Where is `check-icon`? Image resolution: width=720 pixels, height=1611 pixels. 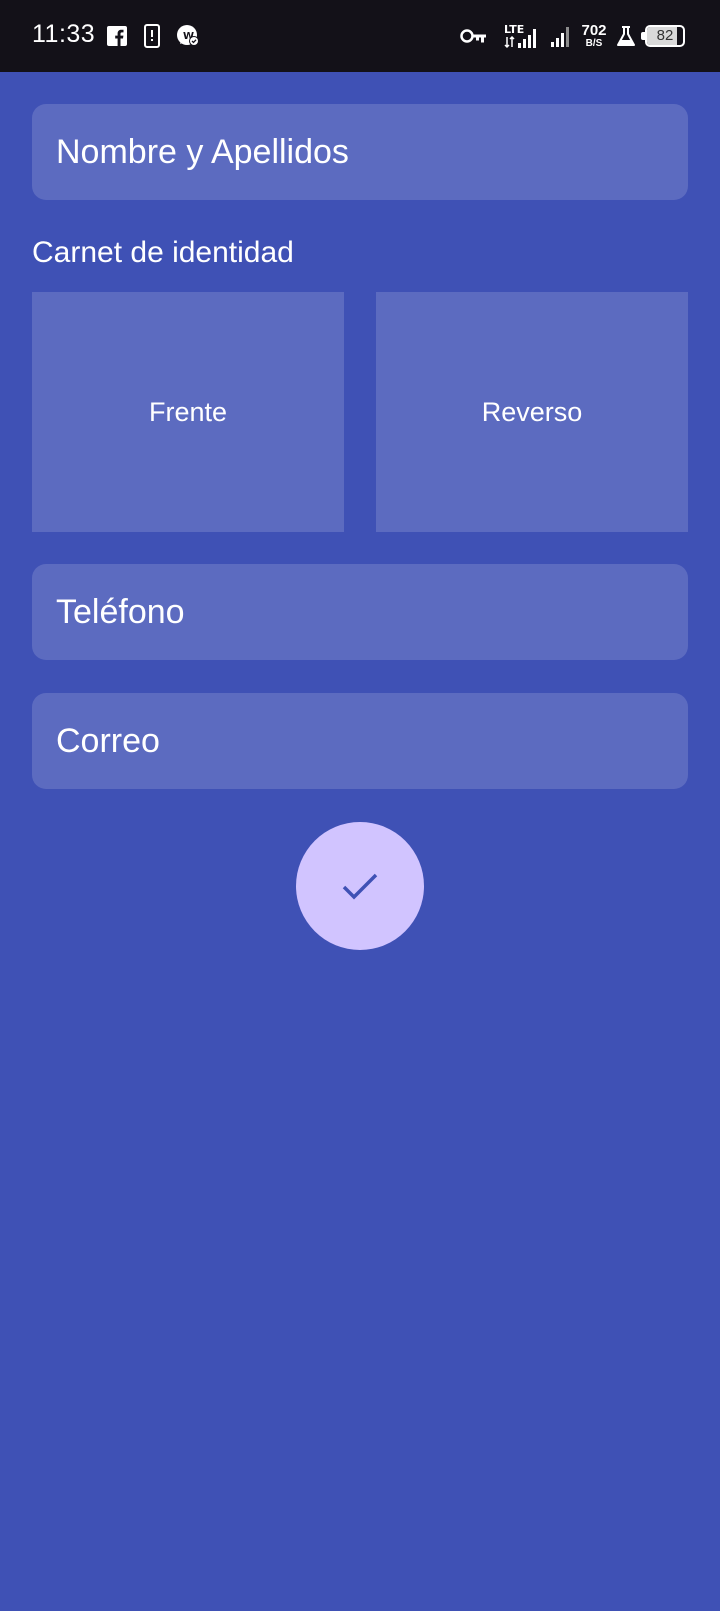 check-icon is located at coordinates (360, 886).